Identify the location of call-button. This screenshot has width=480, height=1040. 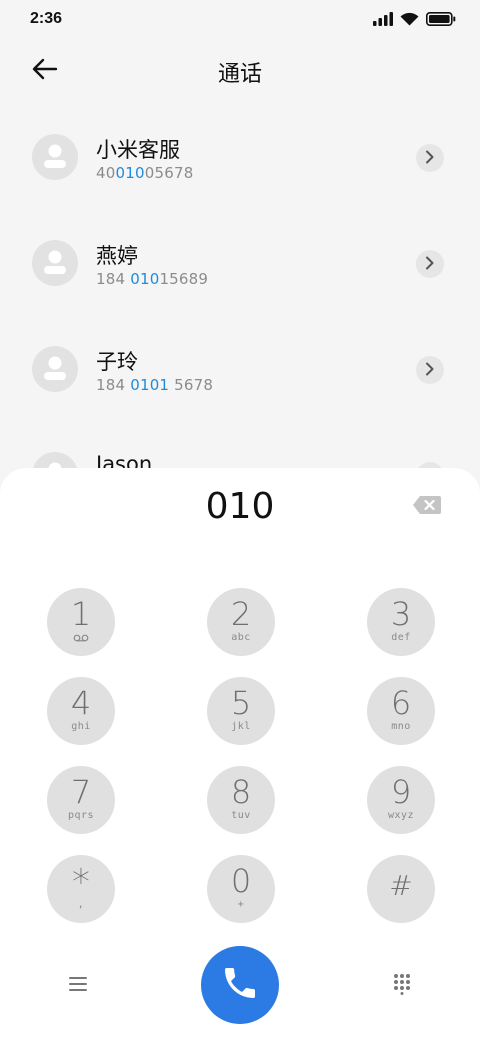
(240, 985).